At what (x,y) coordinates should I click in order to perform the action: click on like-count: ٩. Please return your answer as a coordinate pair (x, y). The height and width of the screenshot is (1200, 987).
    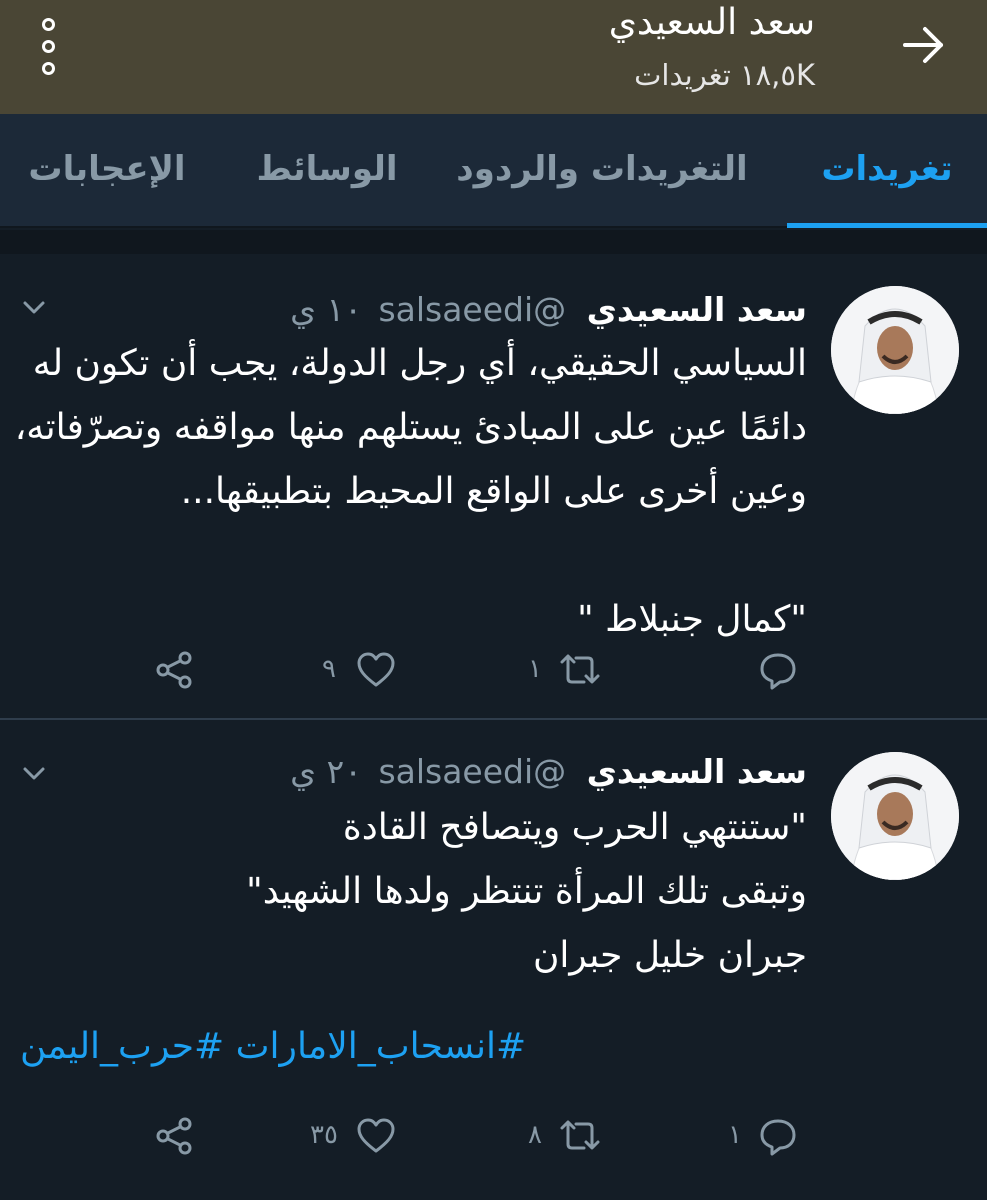
    Looking at the image, I should click on (329, 669).